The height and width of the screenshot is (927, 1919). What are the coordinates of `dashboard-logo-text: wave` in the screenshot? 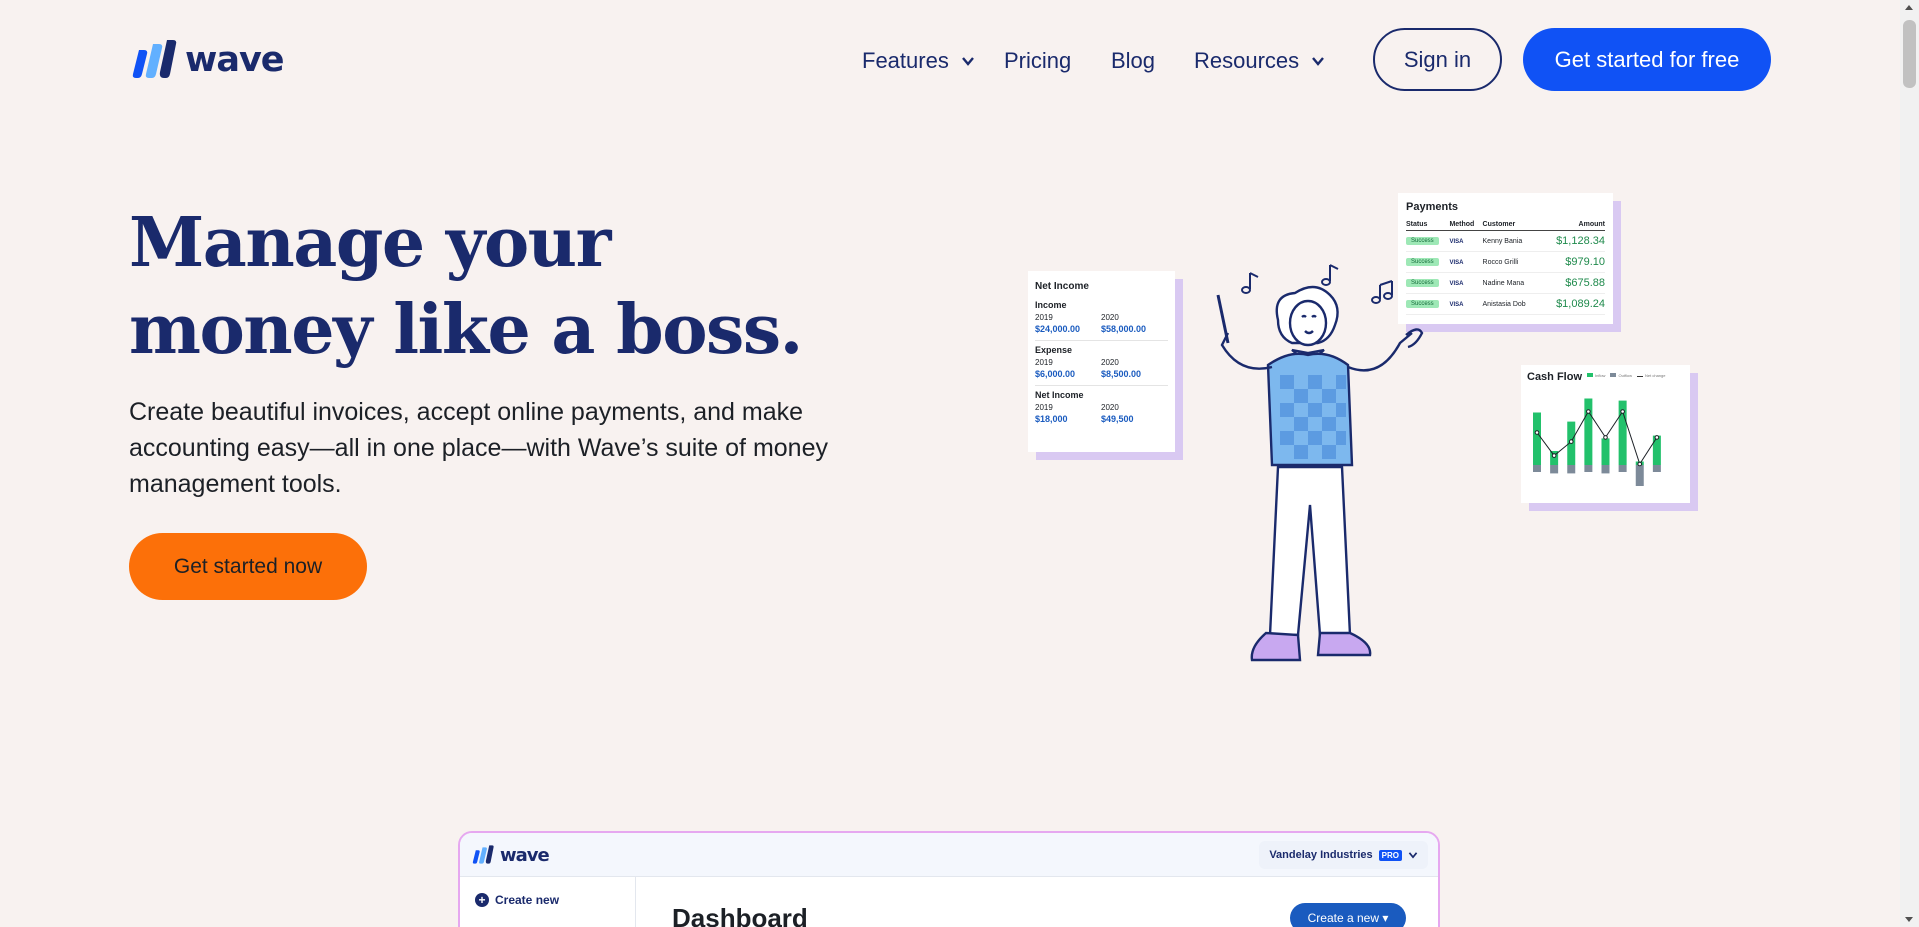 It's located at (525, 855).